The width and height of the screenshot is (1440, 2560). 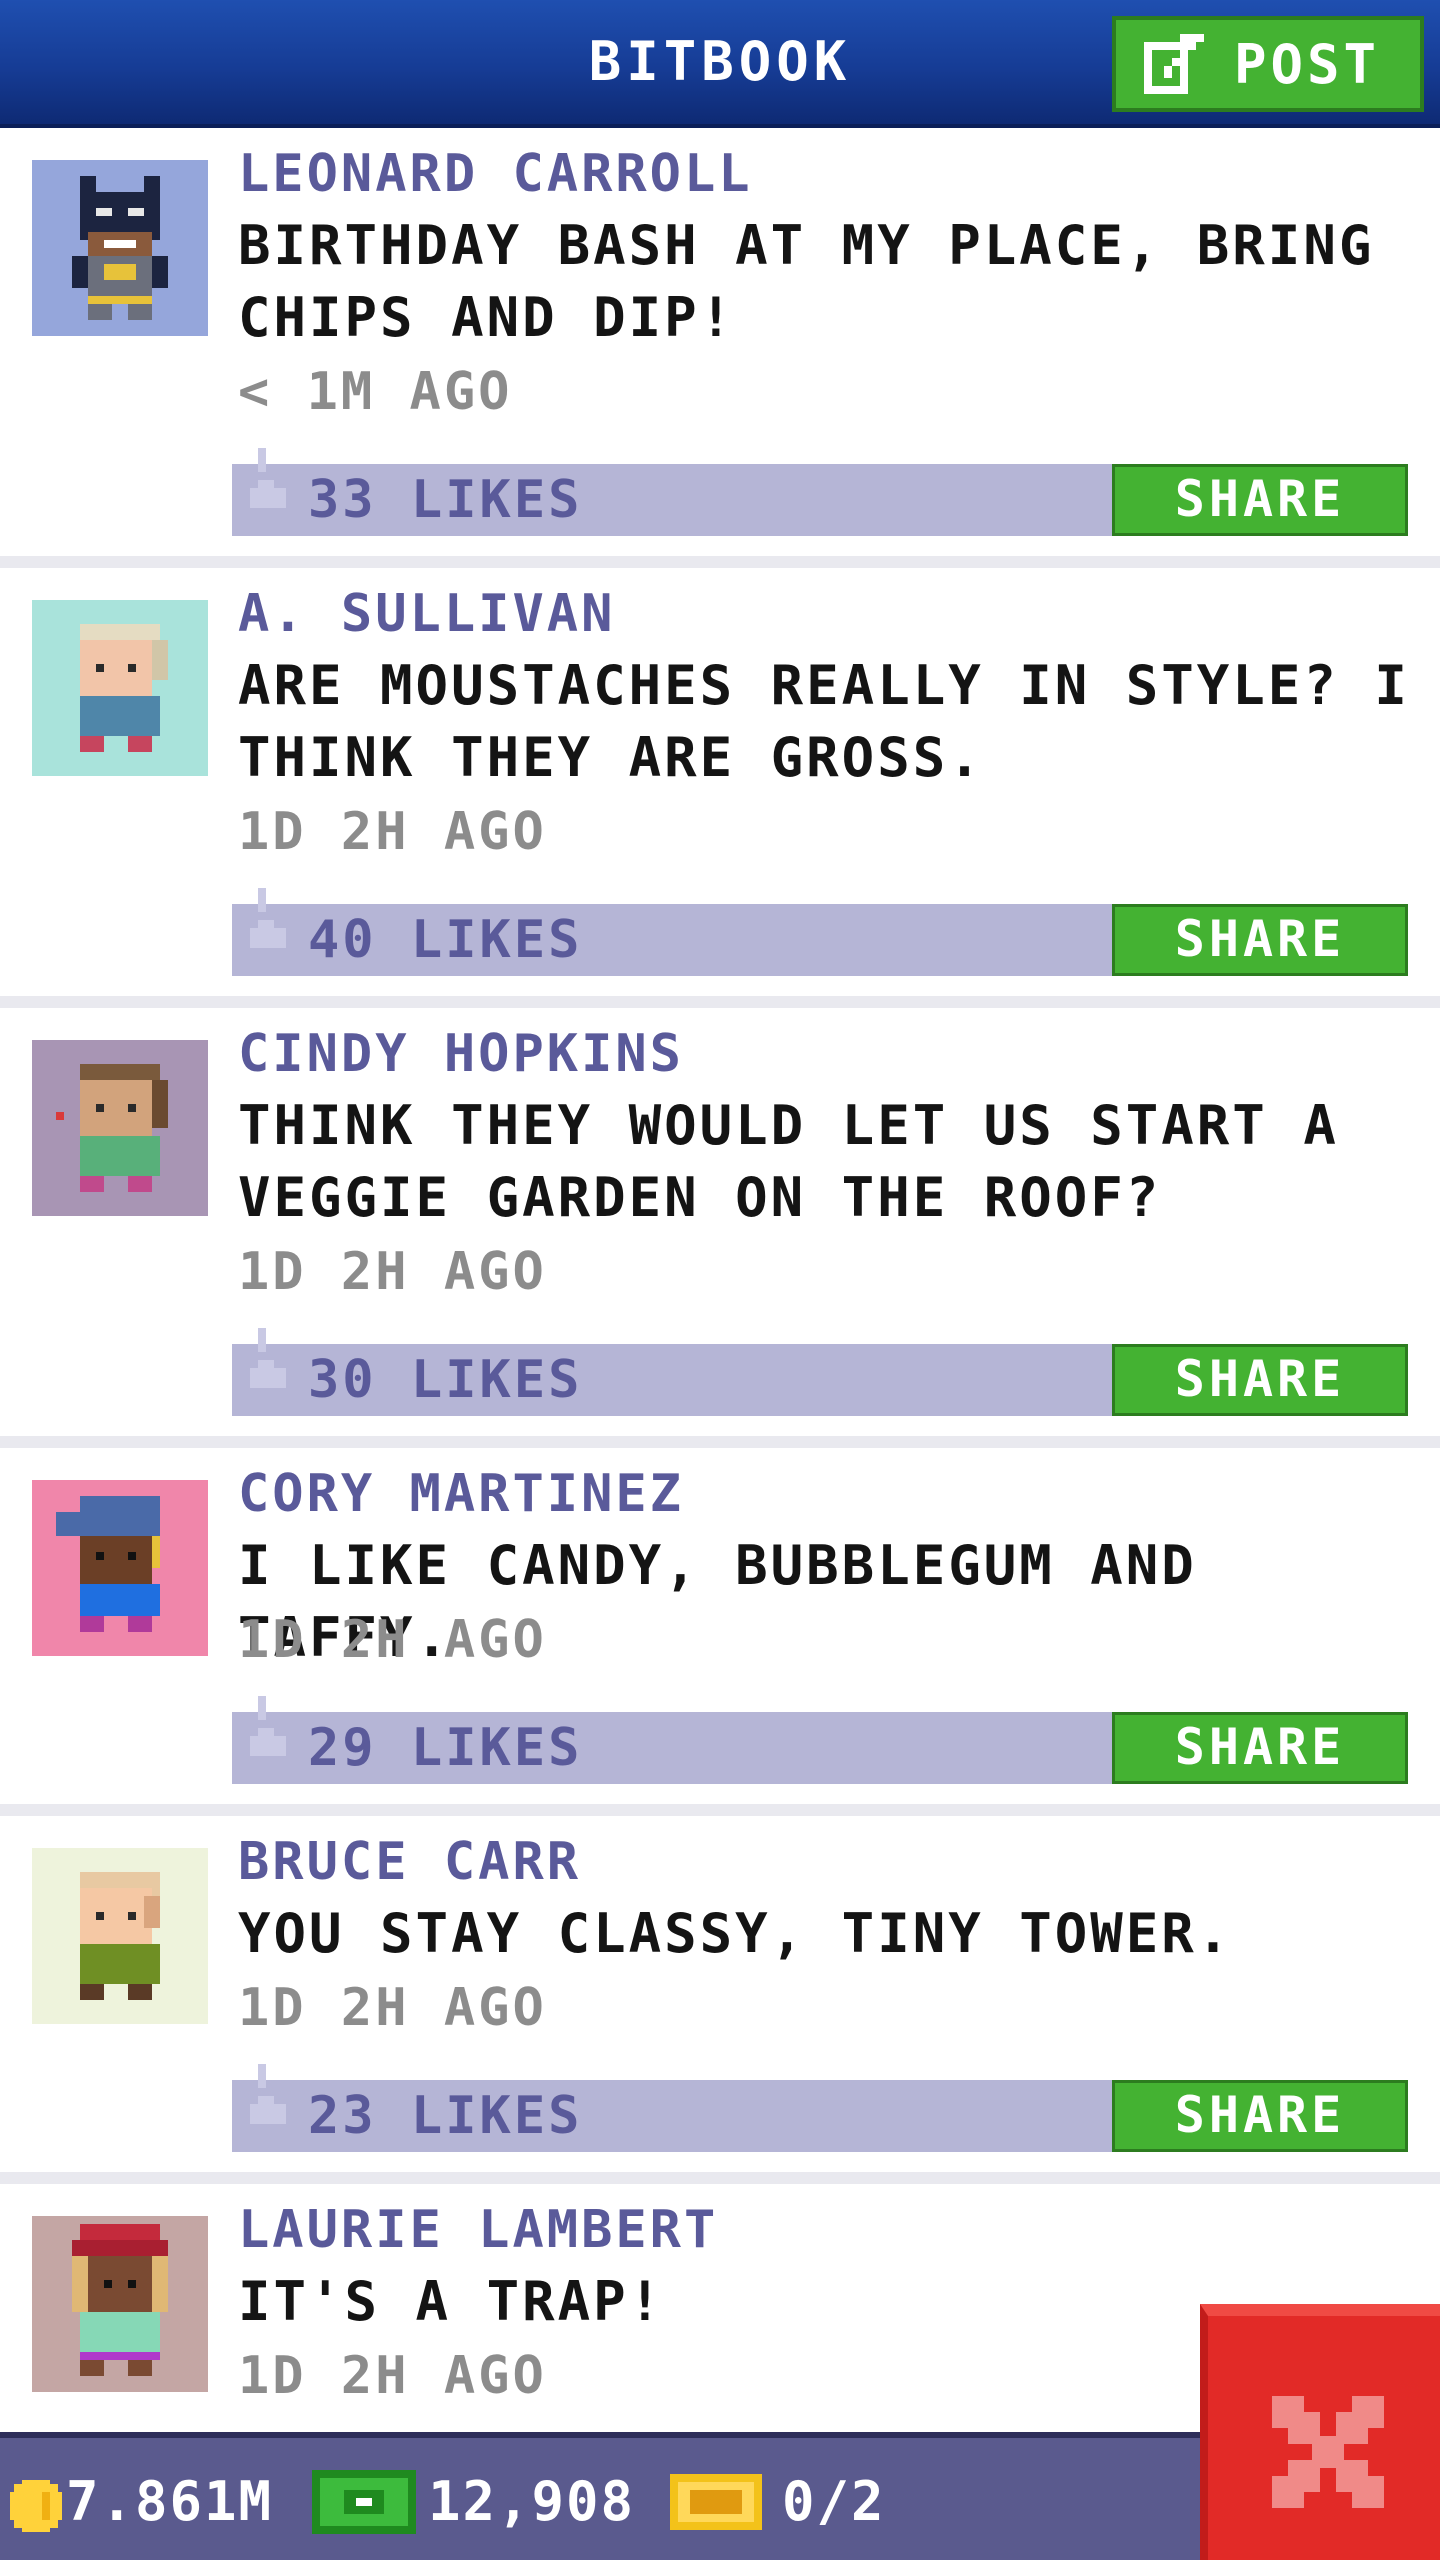 I want to click on edit-icon, so click(x=1174, y=64).